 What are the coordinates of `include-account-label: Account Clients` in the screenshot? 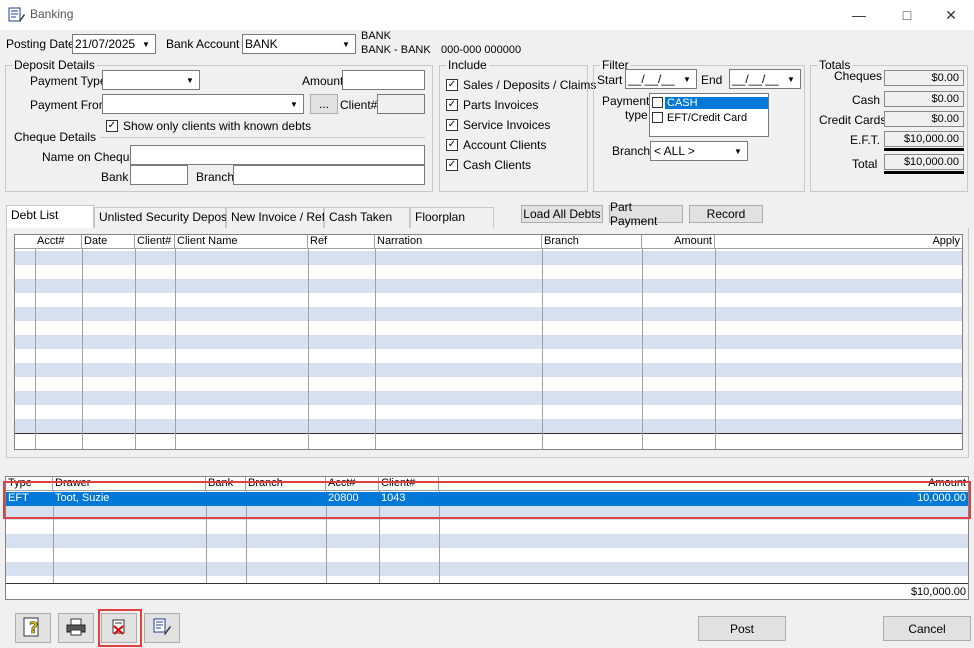 It's located at (505, 145).